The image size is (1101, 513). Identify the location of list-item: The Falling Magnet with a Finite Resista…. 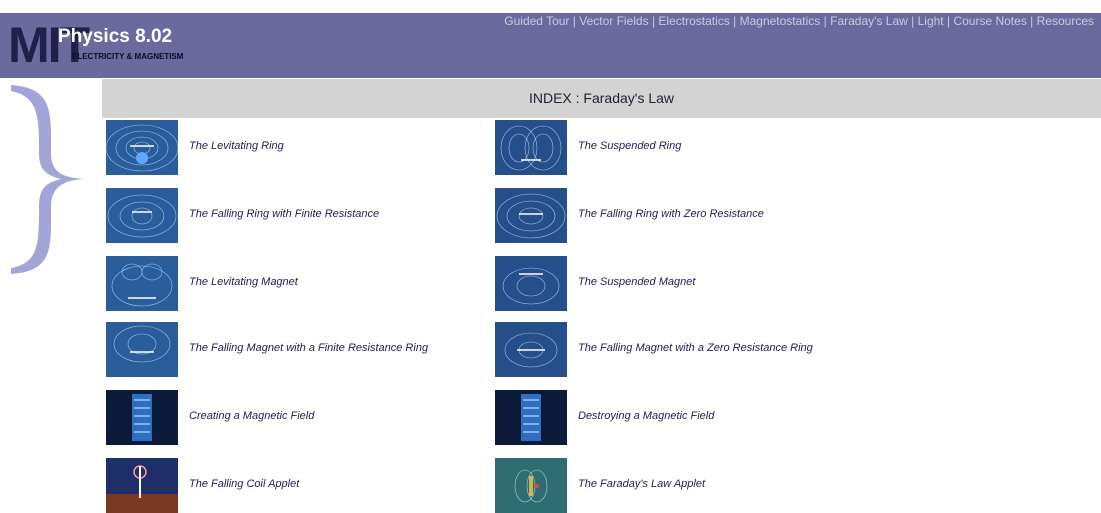
(296, 349).